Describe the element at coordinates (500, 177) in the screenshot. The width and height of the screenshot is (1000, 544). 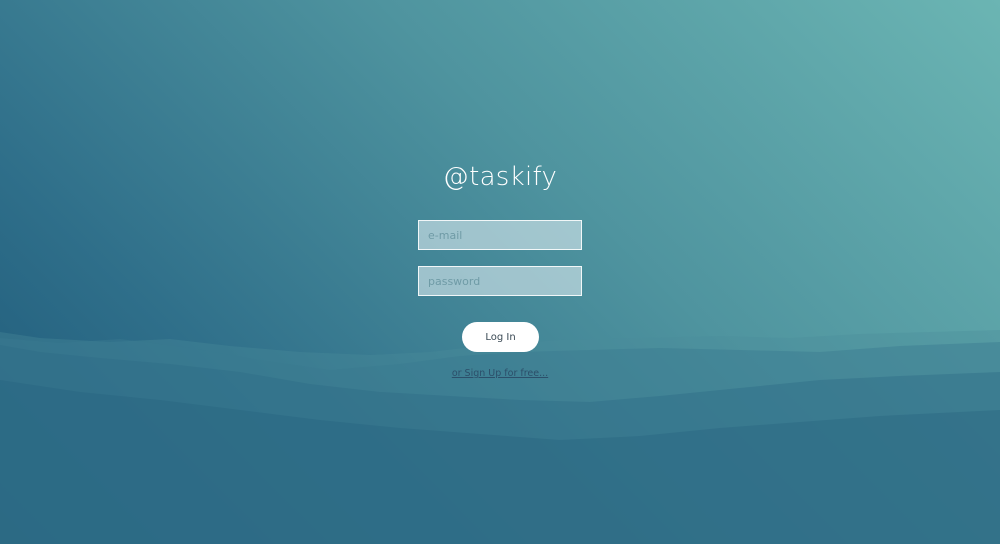
I see `app-title: @taskify` at that location.